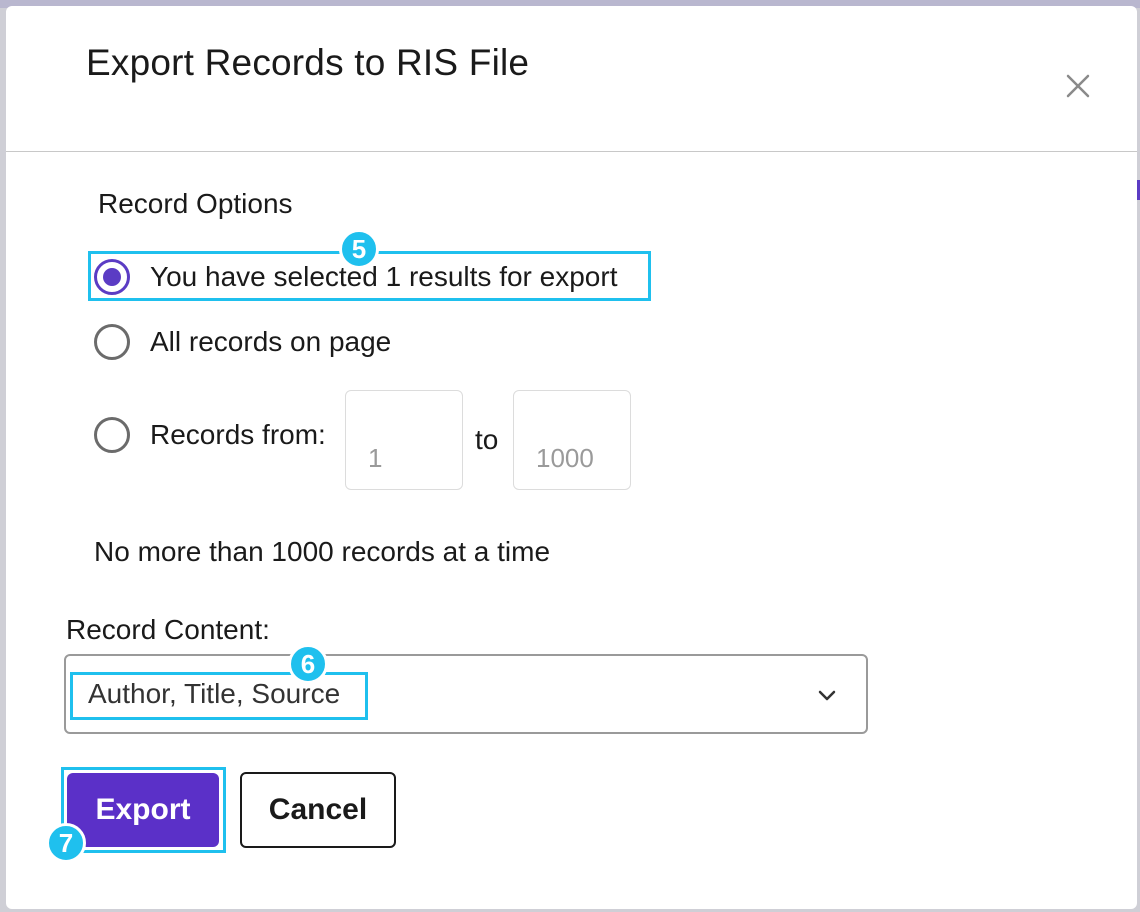  I want to click on callout-step-6: 6, so click(308, 664).